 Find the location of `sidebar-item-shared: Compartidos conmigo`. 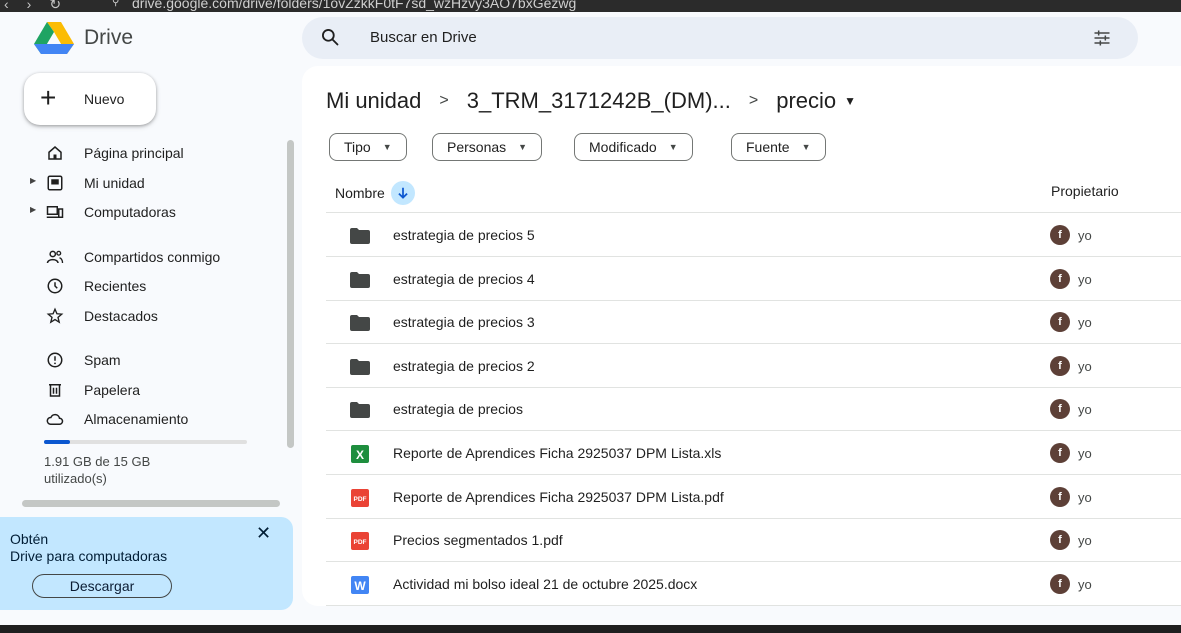

sidebar-item-shared: Compartidos conmigo is located at coordinates (149, 257).